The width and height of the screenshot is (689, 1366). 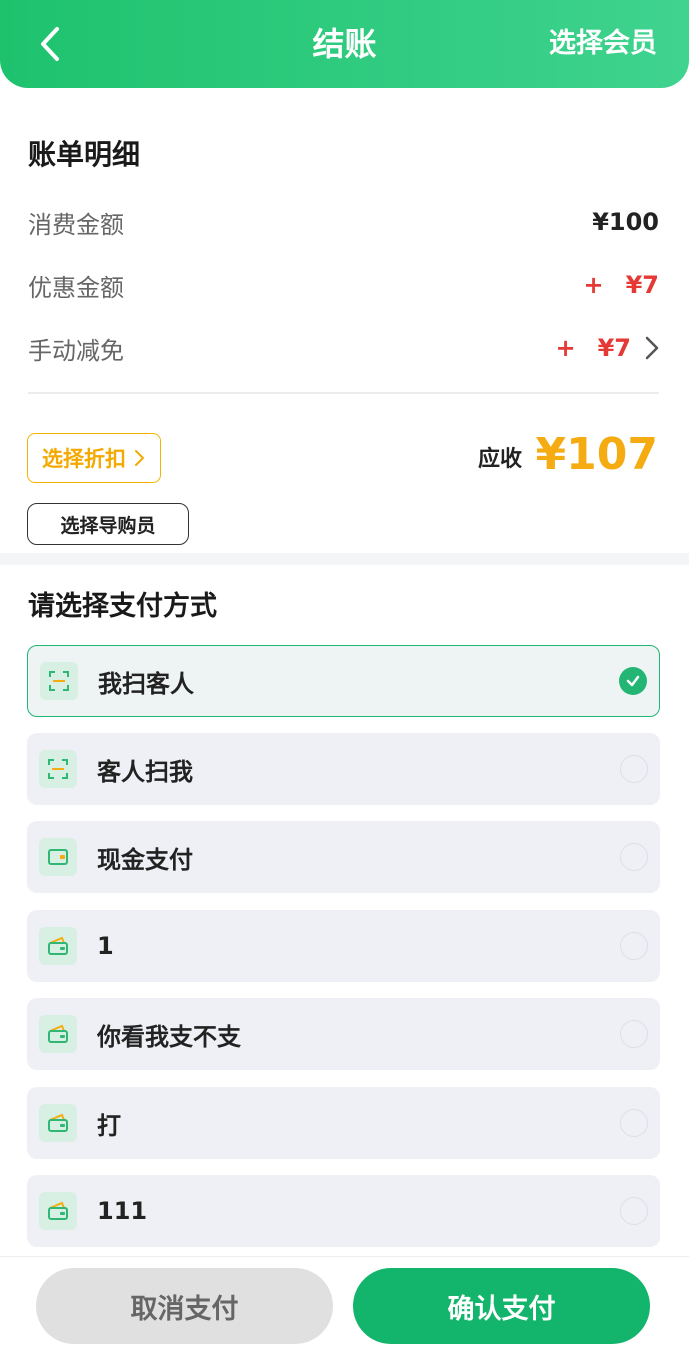 I want to click on payment-method-item: 现金支付, so click(x=343, y=857).